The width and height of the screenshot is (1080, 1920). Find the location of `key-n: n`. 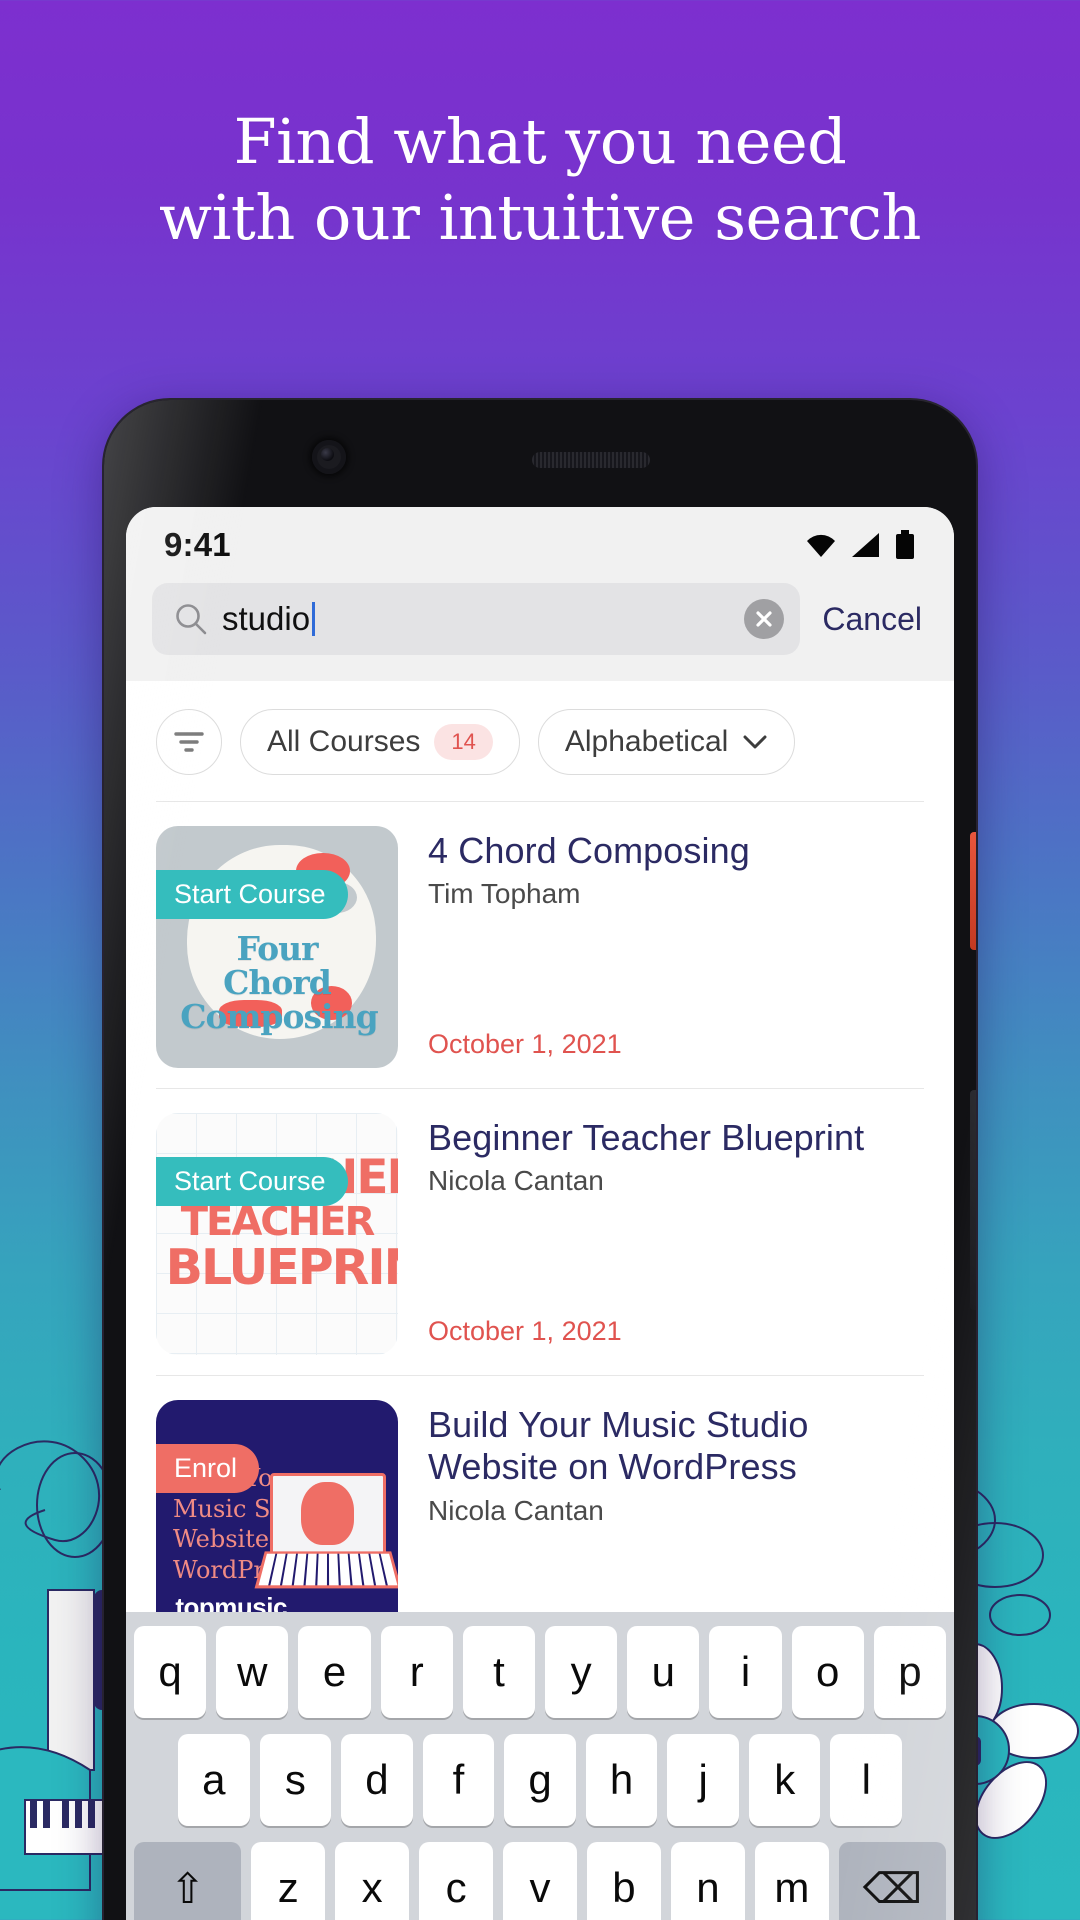

key-n: n is located at coordinates (707, 1881).